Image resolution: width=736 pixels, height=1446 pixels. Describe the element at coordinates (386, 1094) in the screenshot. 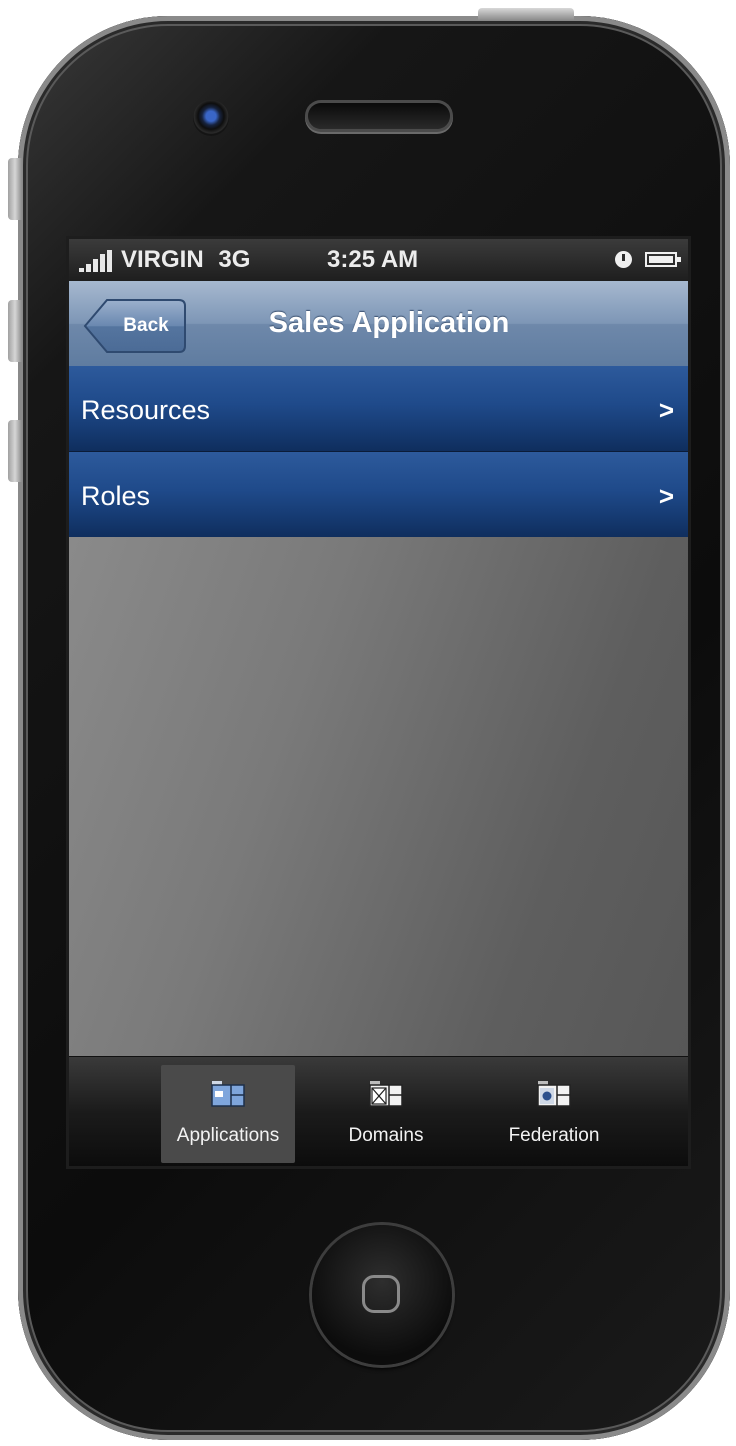

I see `domains-icon` at that location.